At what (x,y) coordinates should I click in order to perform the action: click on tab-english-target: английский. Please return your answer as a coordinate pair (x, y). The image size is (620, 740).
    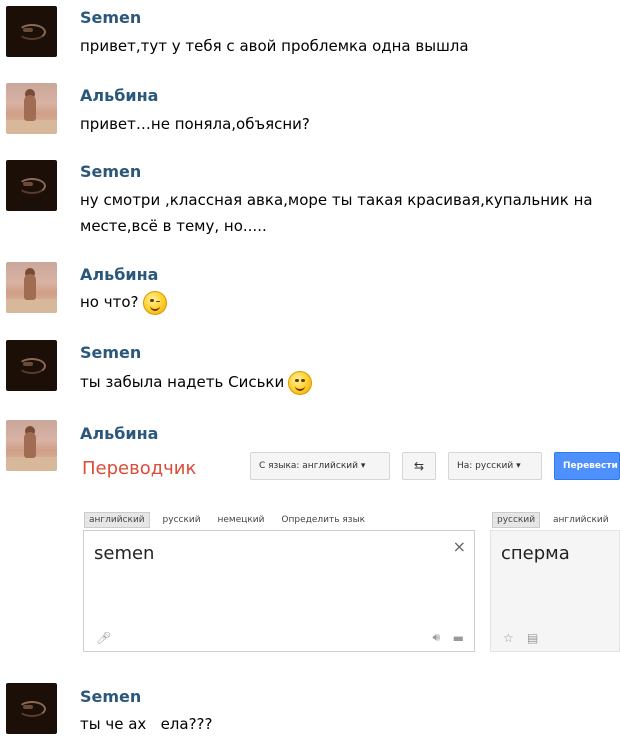
    Looking at the image, I should click on (581, 520).